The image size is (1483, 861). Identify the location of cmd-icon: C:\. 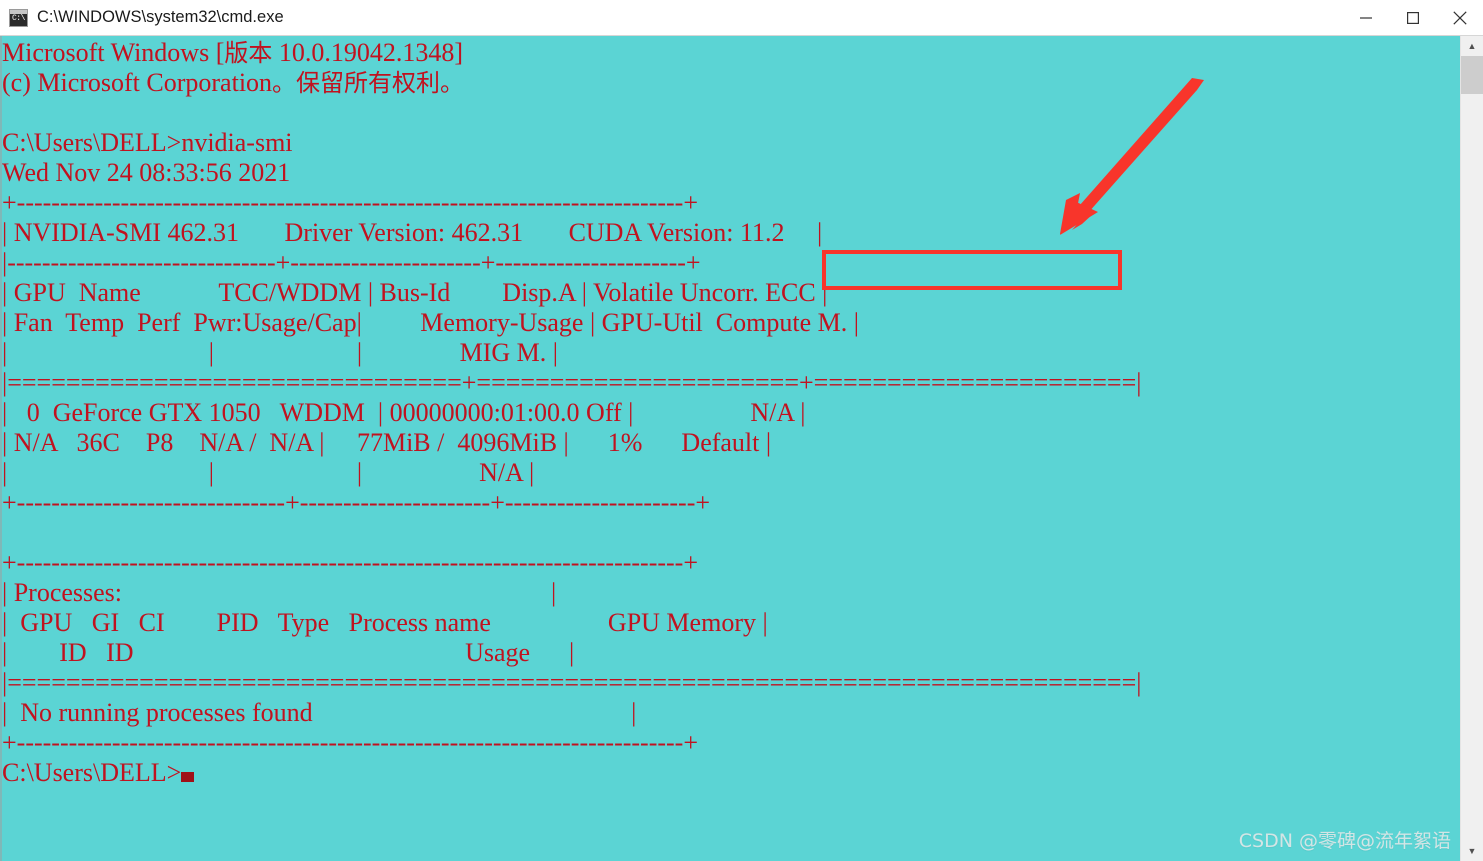
(18, 17).